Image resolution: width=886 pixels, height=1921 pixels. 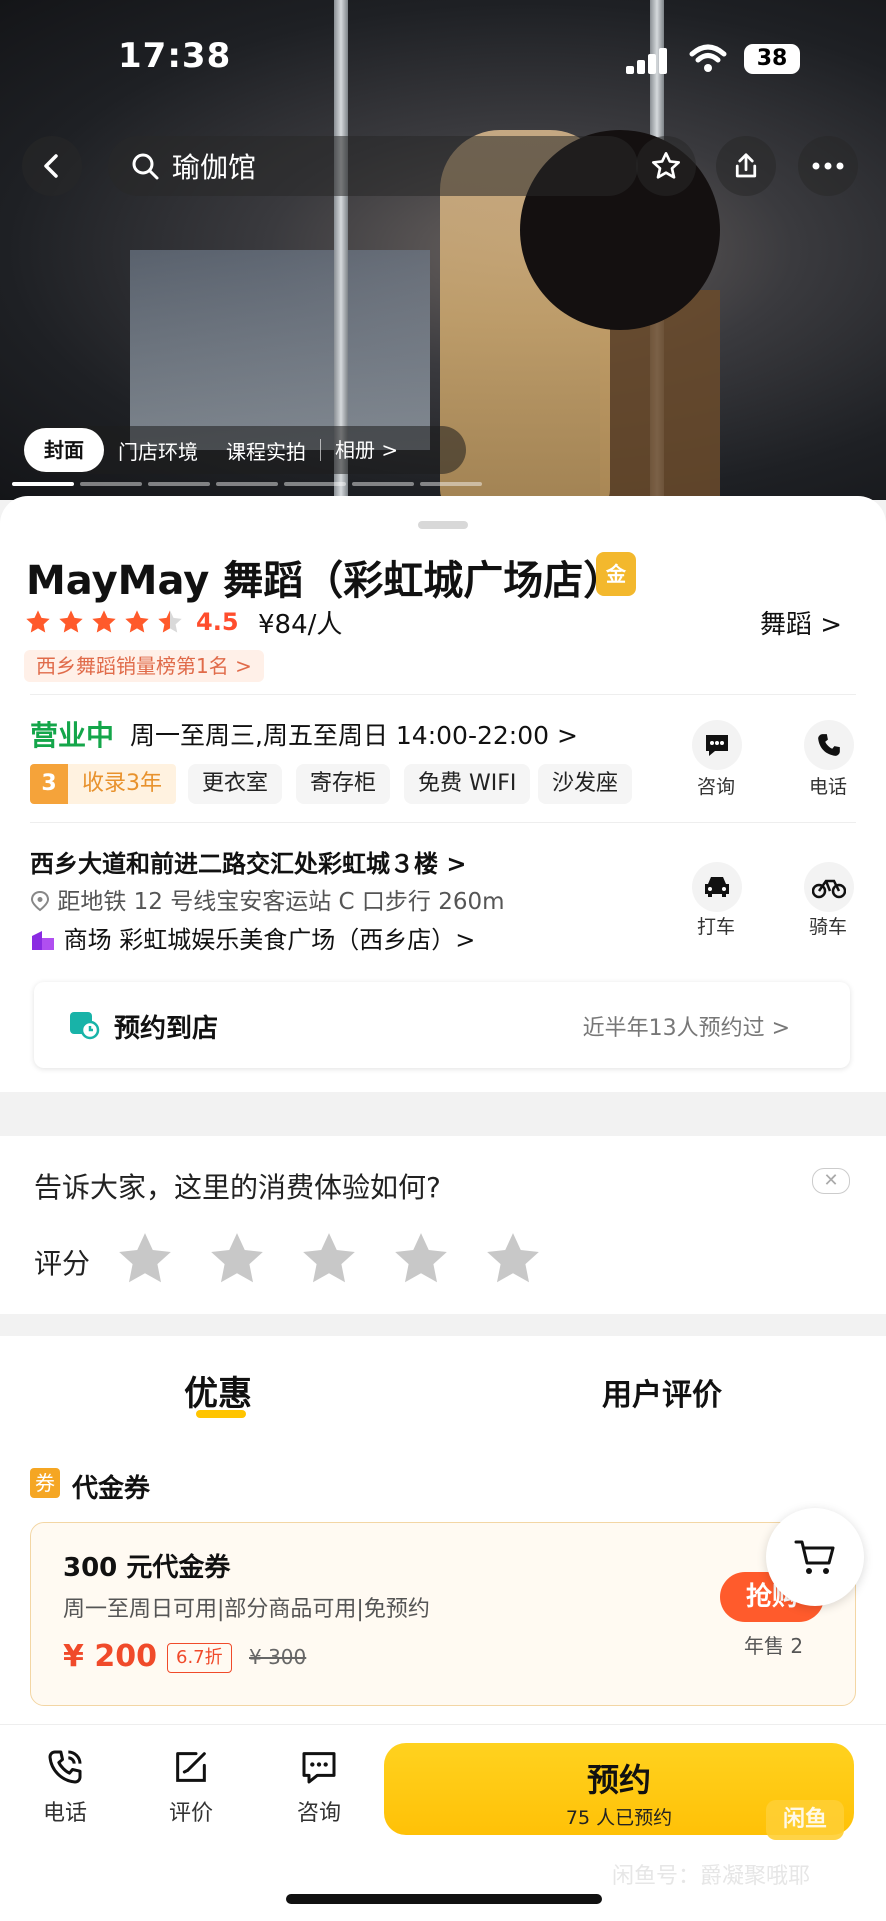 I want to click on mall-text: 商场 彩虹城娱乐美食广场（西乡店）>, so click(x=269, y=940).